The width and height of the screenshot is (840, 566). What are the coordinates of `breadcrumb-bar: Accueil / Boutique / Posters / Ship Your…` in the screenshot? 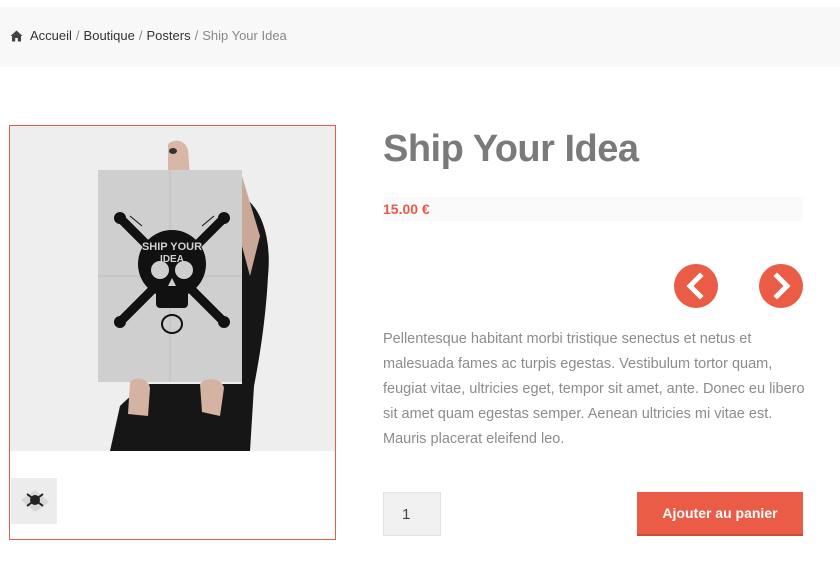 It's located at (420, 37).